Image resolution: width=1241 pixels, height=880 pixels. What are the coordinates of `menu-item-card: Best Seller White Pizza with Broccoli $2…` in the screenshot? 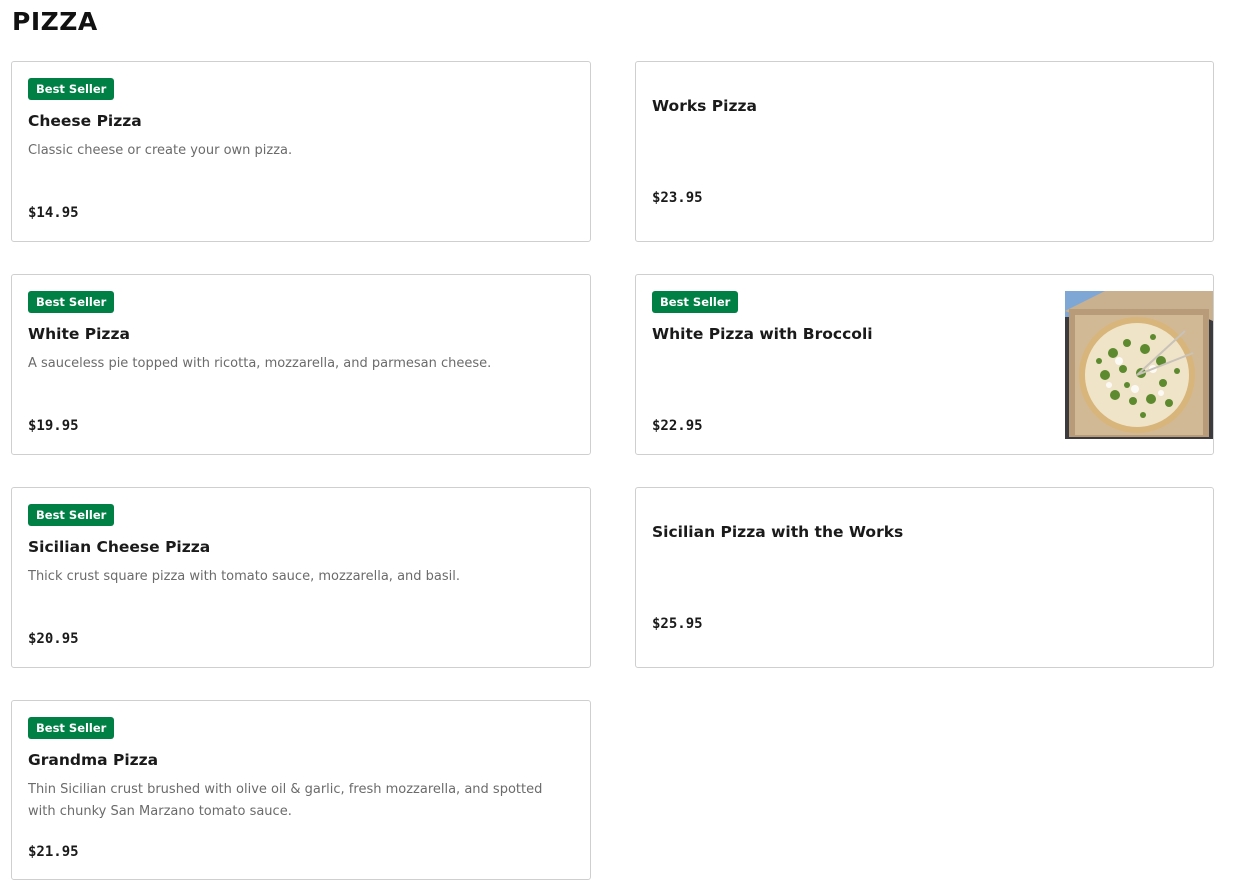 It's located at (924, 364).